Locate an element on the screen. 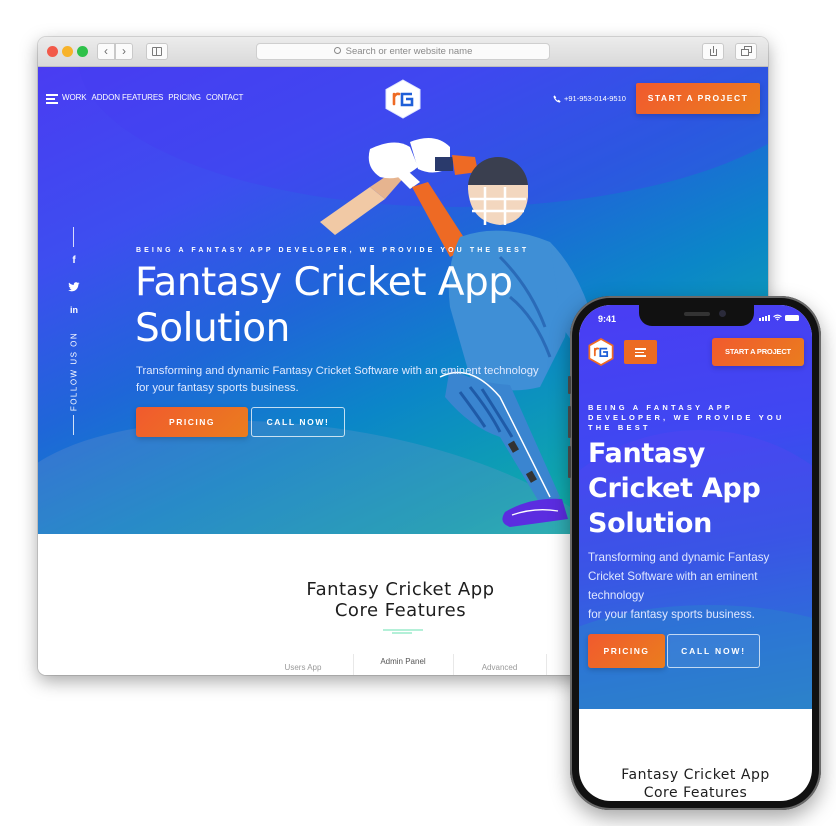 This screenshot has width=836, height=826. top-nav: WORK ADDON FEATURES PRICING CONTACT is located at coordinates (152, 97).